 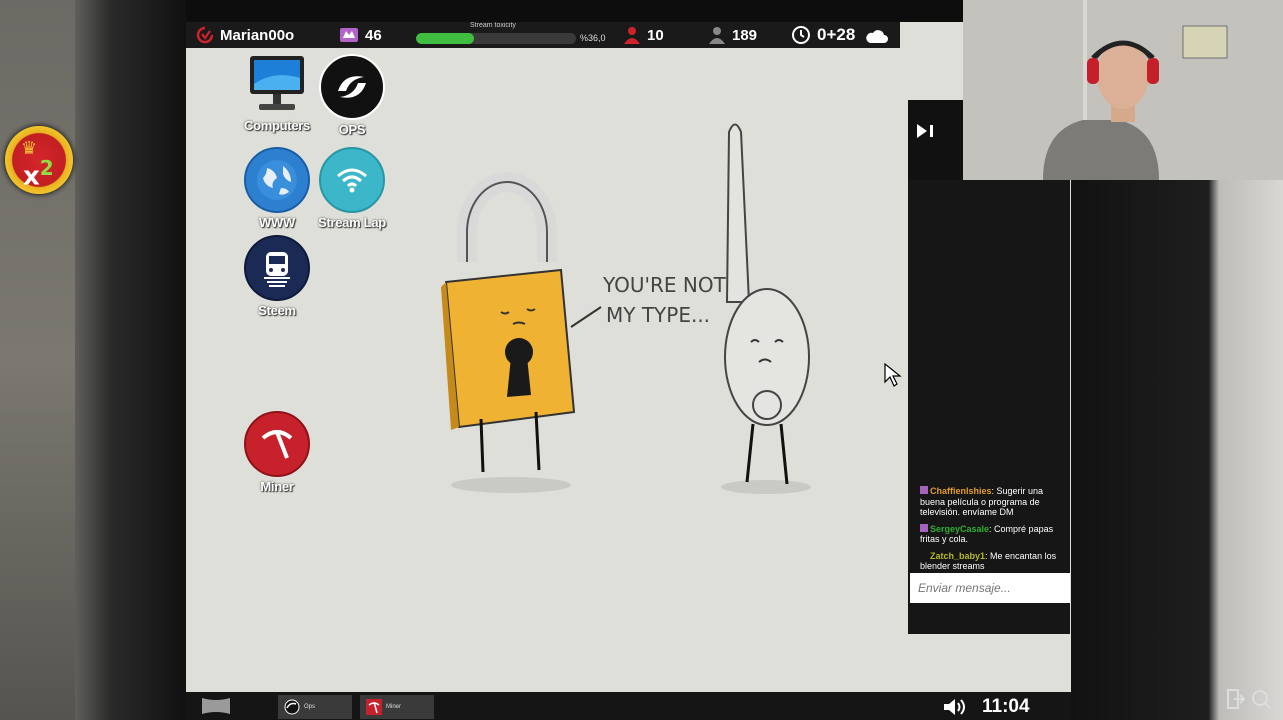 What do you see at coordinates (1123, 90) in the screenshot?
I see `webcam-overlay` at bounding box center [1123, 90].